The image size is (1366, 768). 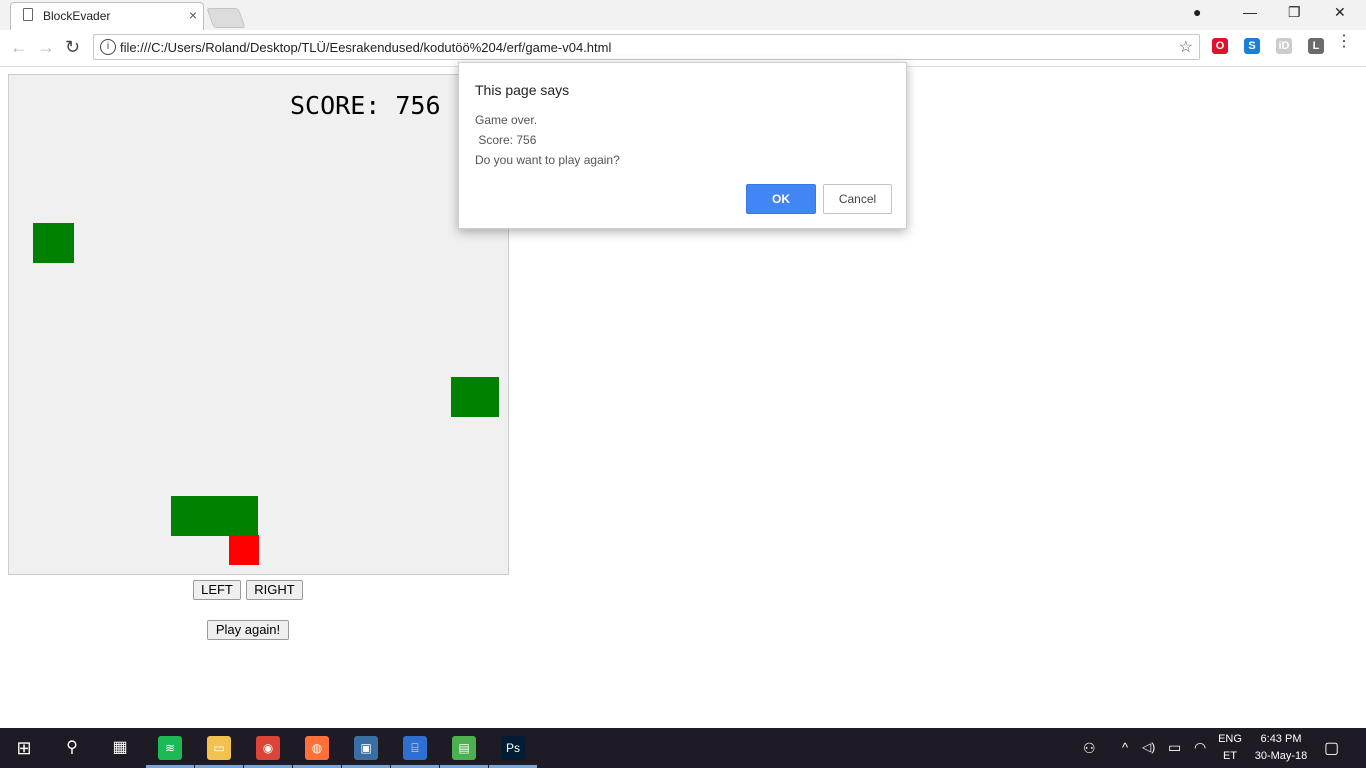 I want to click on close-window-button: ✕, so click(x=1340, y=12).